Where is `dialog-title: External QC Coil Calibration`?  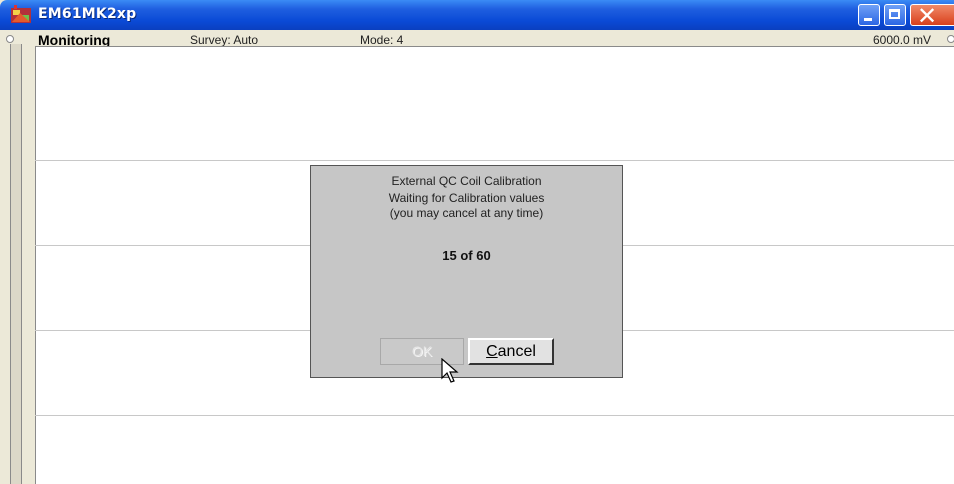 dialog-title: External QC Coil Calibration is located at coordinates (466, 181).